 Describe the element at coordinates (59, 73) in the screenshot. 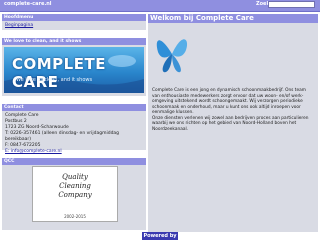

I see `banner-logo-text: COMPLETE CARE` at that location.